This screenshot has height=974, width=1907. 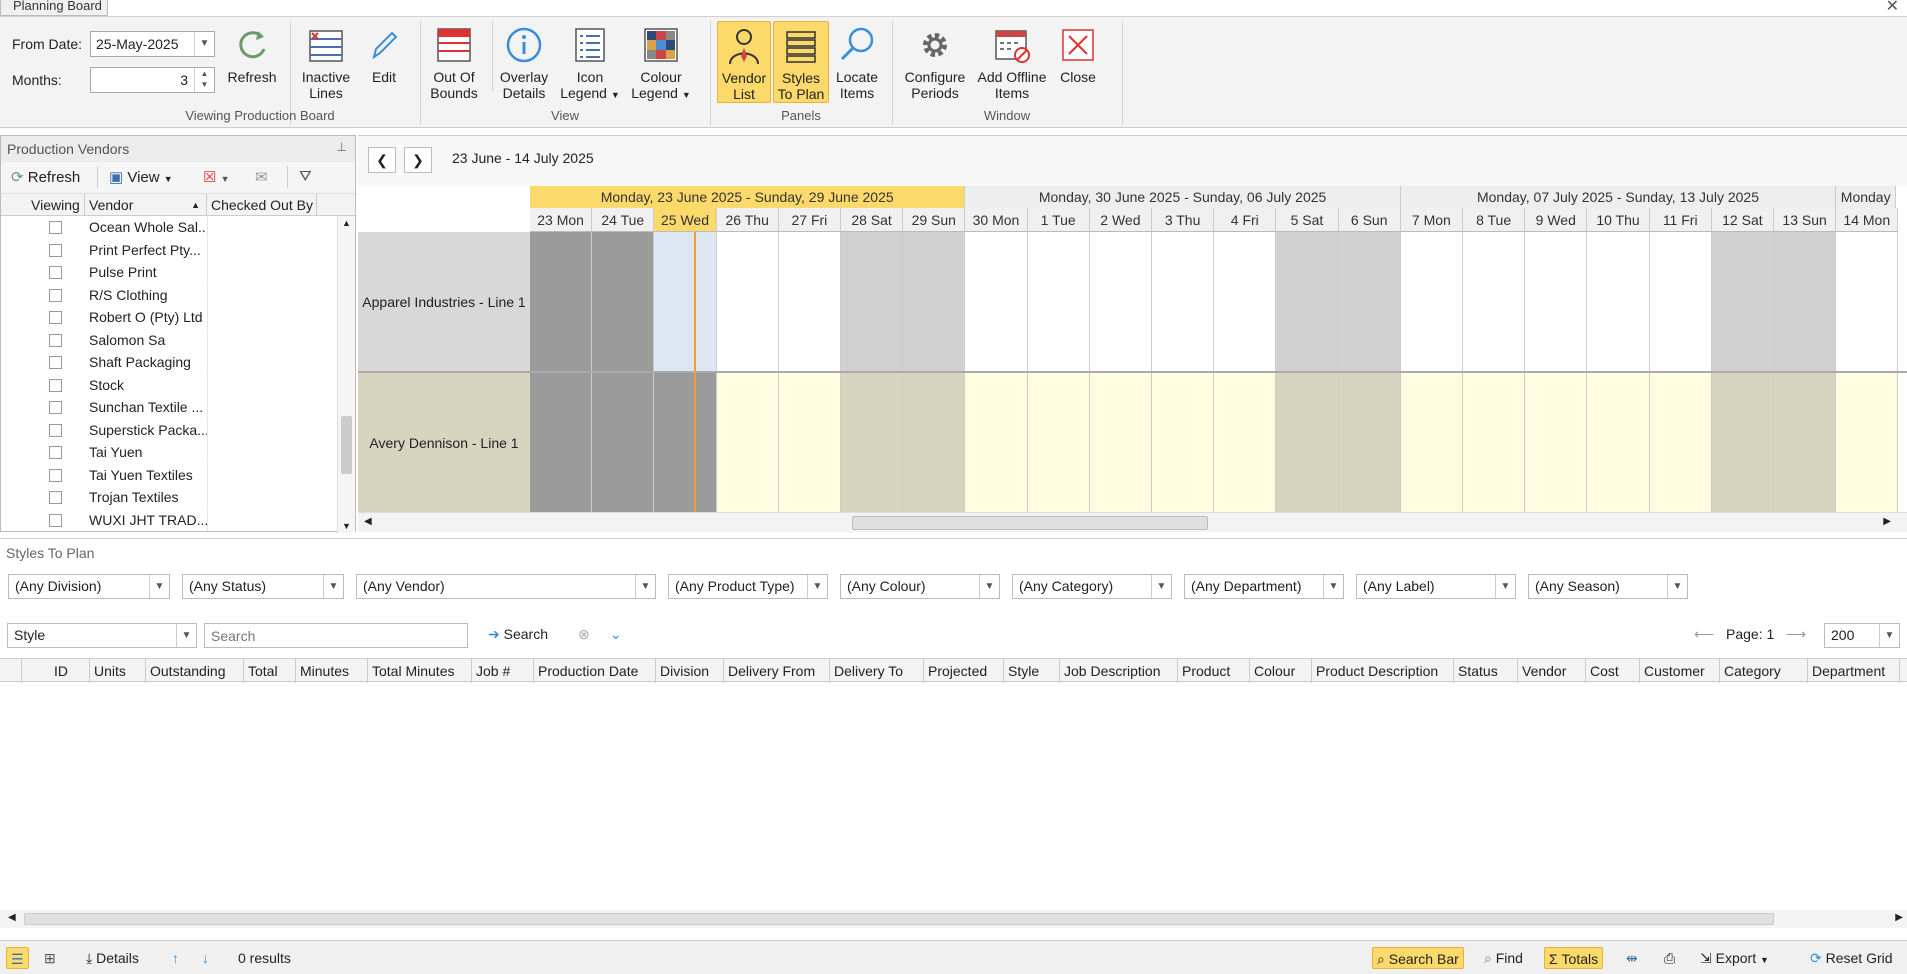 What do you see at coordinates (1012, 63) in the screenshot?
I see `add-offline-items-button: Add Offline Items` at bounding box center [1012, 63].